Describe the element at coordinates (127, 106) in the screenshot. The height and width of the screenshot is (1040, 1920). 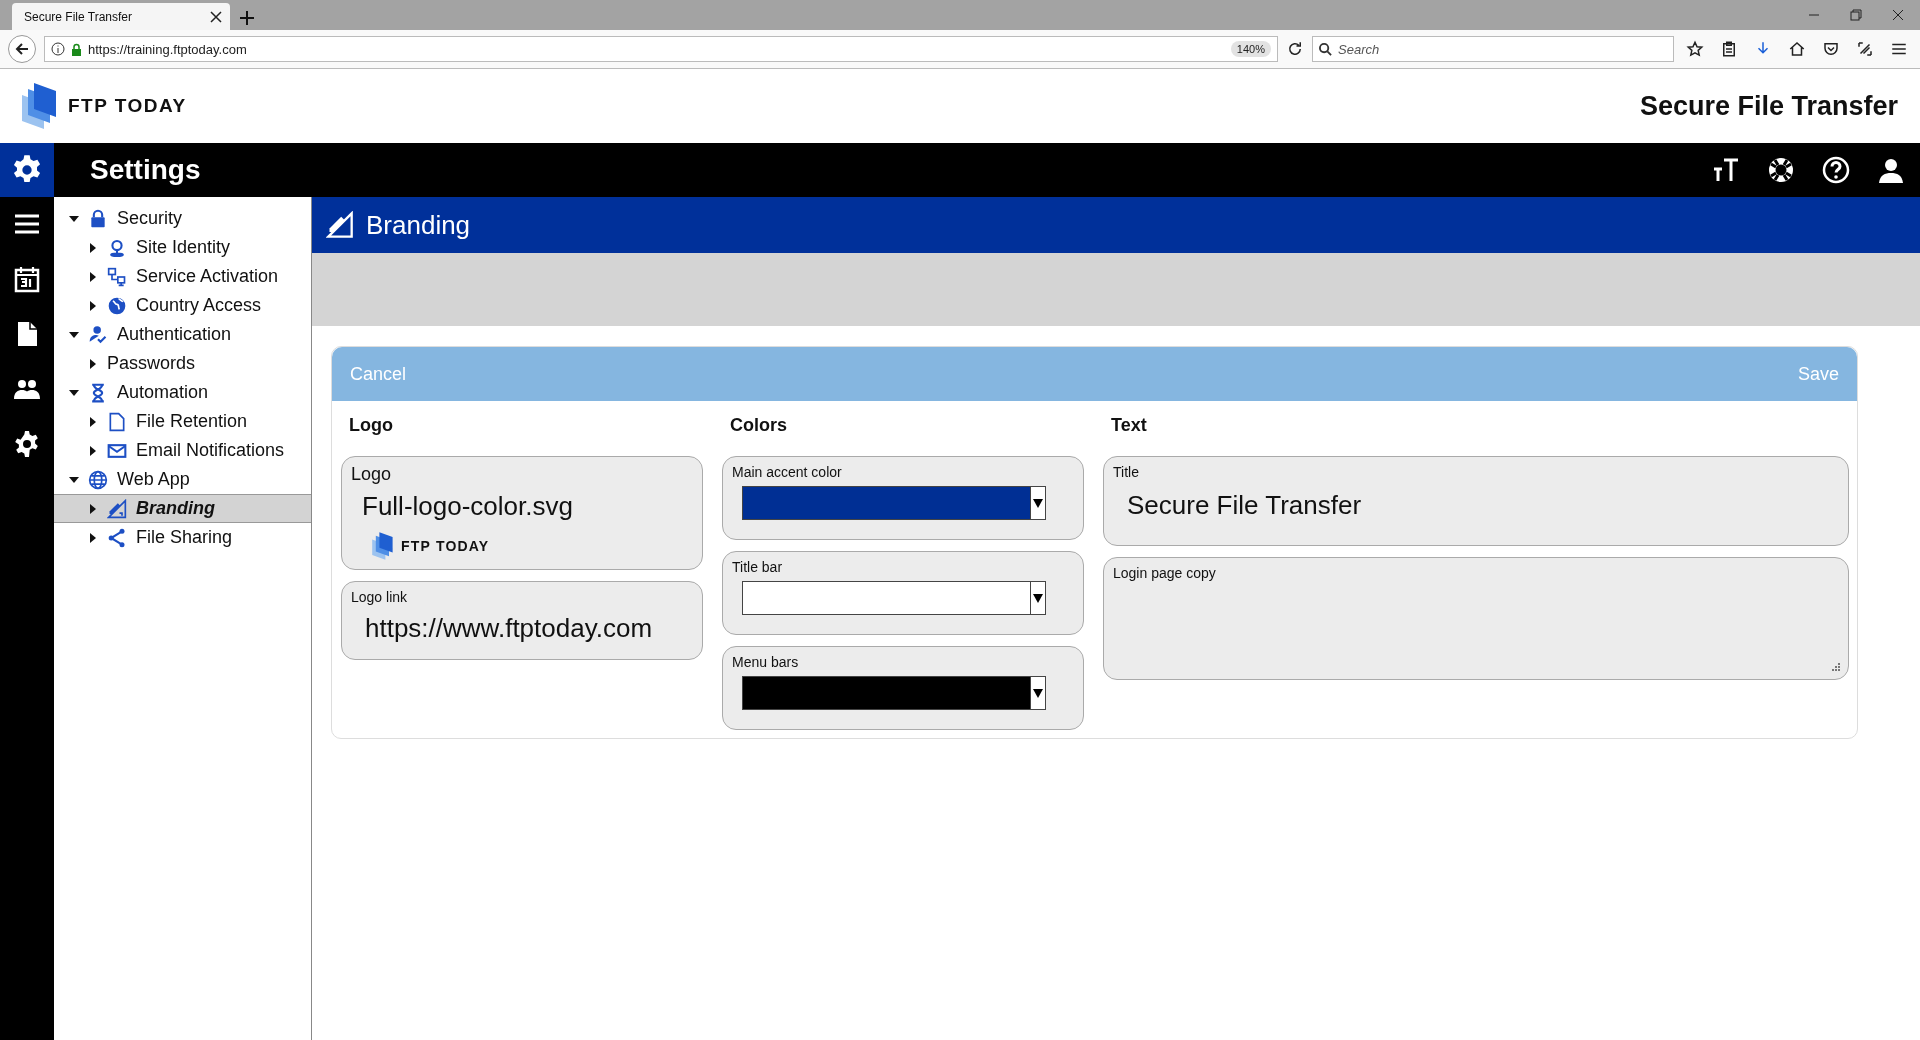
I see `brand-name: FTP TODAY` at that location.